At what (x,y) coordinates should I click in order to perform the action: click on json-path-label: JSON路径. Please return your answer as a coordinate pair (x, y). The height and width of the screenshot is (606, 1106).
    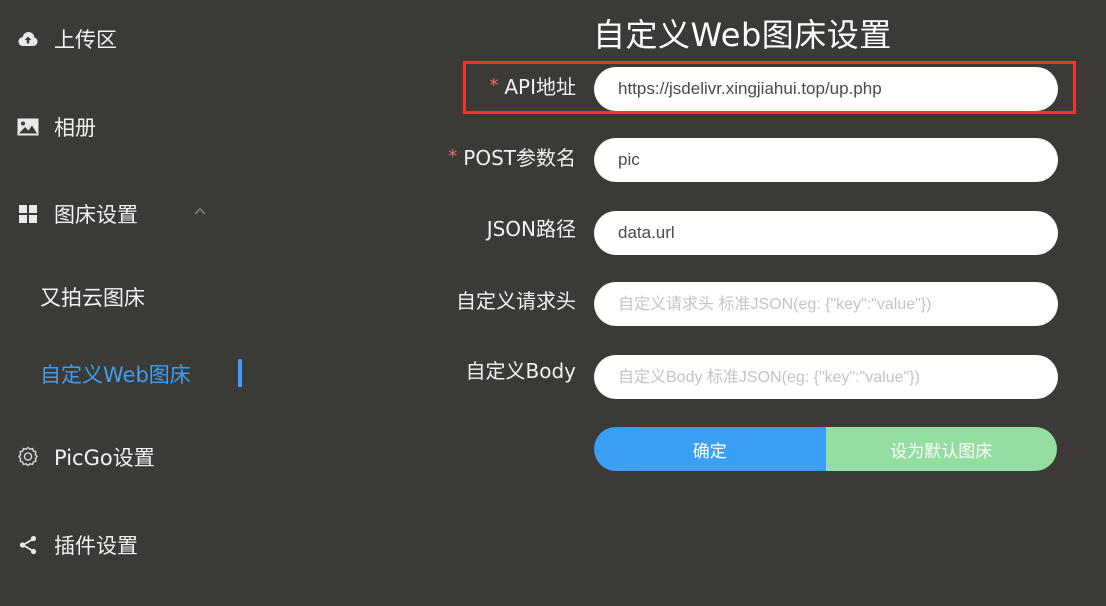
    Looking at the image, I should click on (531, 227).